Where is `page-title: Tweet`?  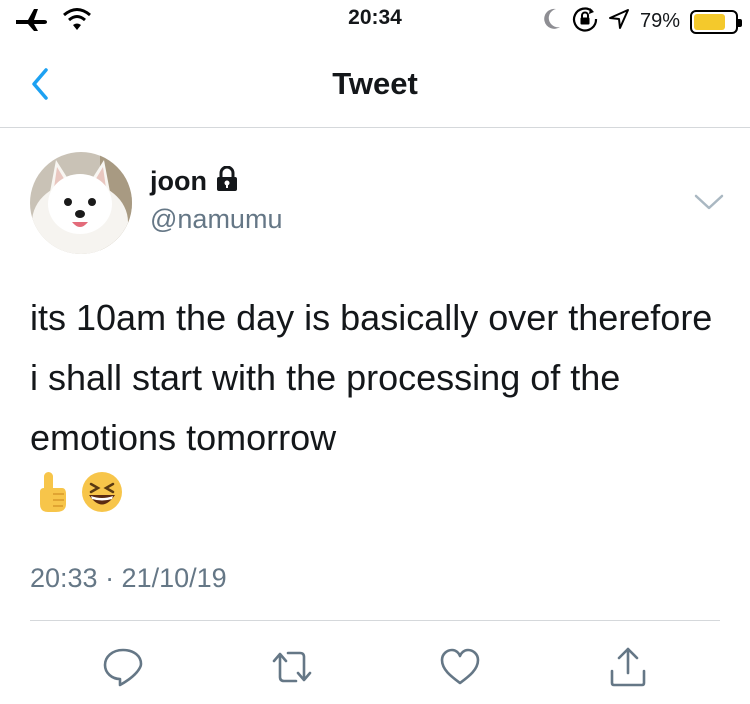
page-title: Tweet is located at coordinates (375, 83).